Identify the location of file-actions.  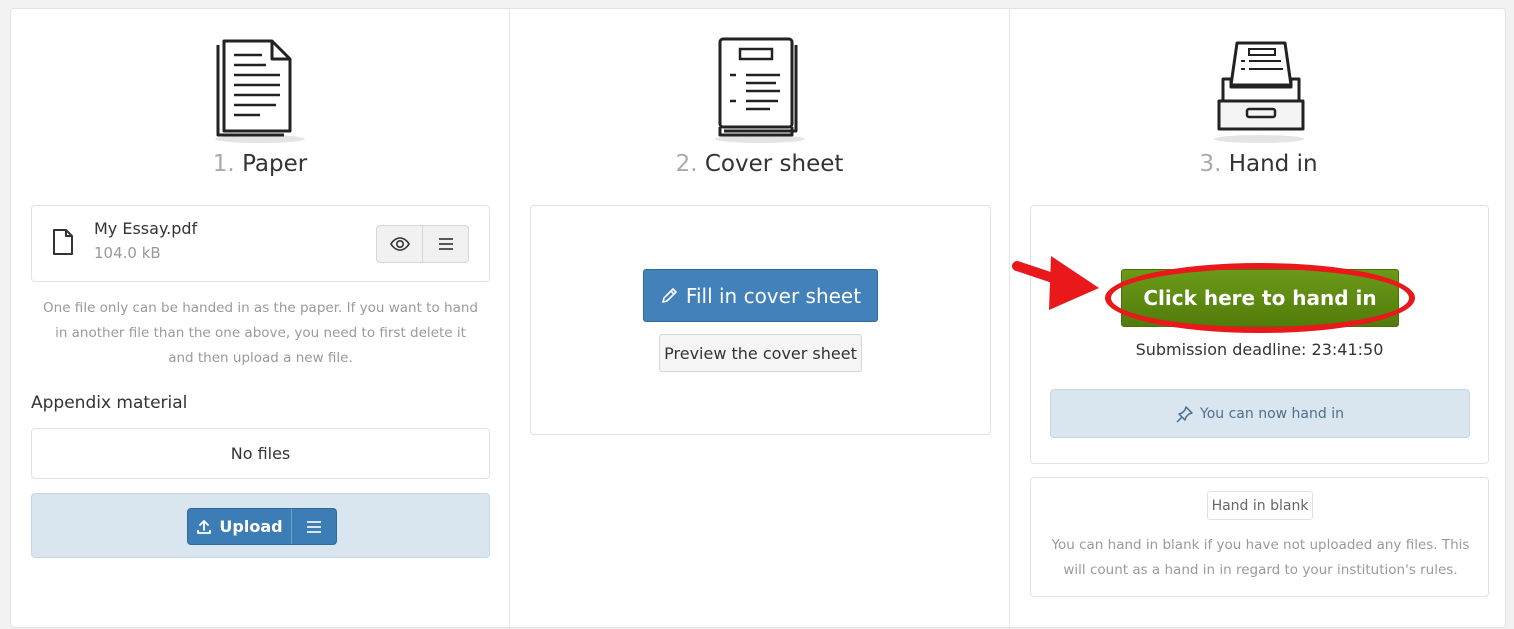
(422, 244).